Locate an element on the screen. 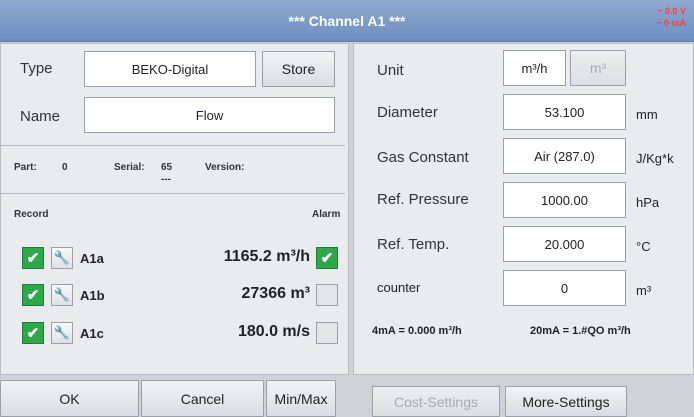 The width and height of the screenshot is (694, 417). channel-name-a1a: A1a is located at coordinates (92, 258).